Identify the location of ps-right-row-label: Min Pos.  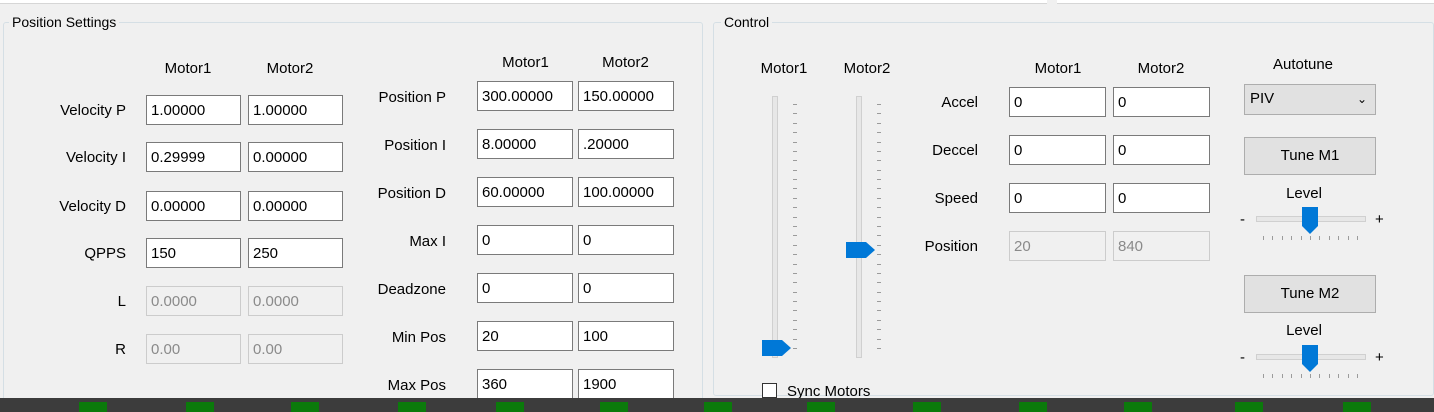
(418, 337).